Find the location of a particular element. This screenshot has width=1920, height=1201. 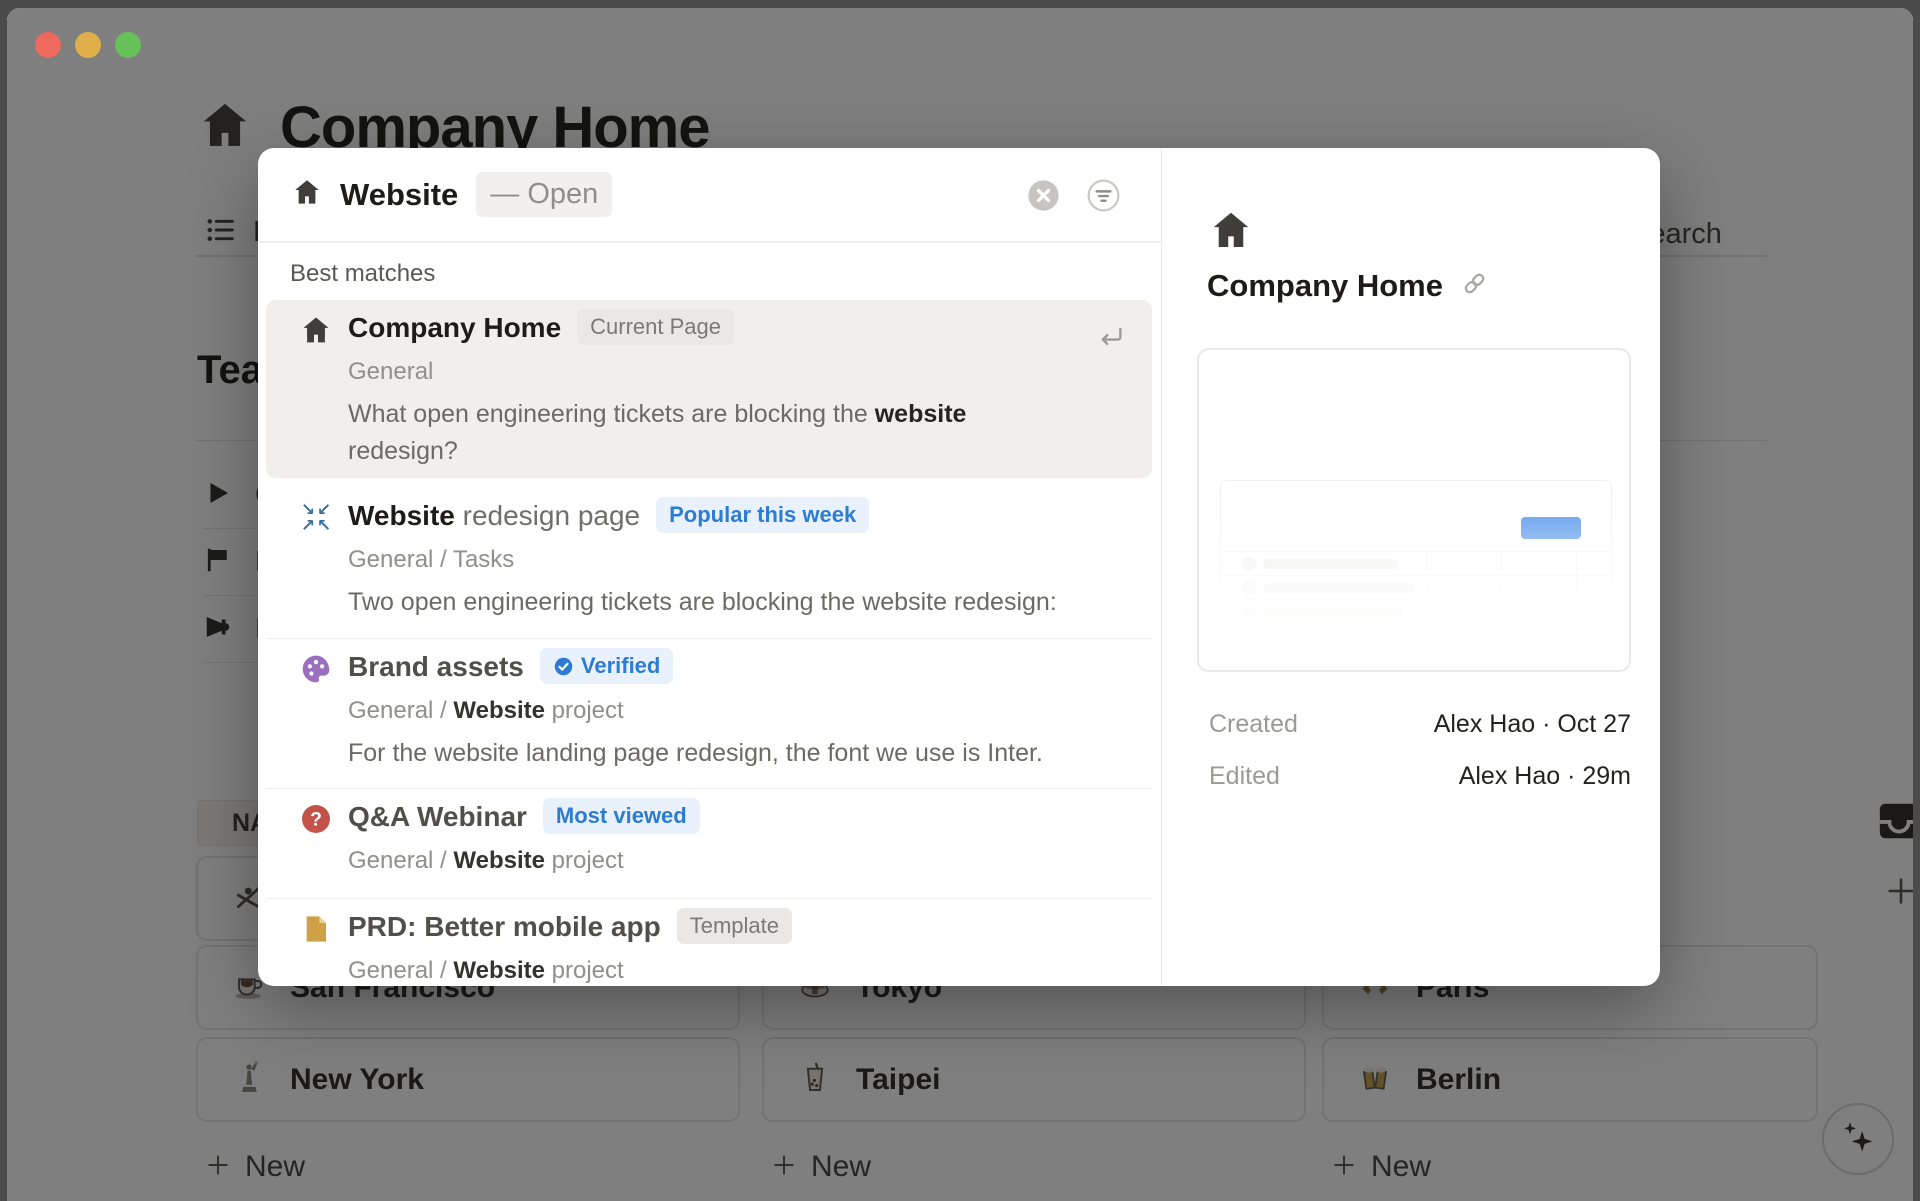

result-badge-label: Popular this week is located at coordinates (763, 514).